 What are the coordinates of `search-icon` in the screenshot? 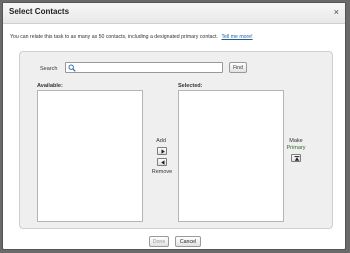 It's located at (72, 68).